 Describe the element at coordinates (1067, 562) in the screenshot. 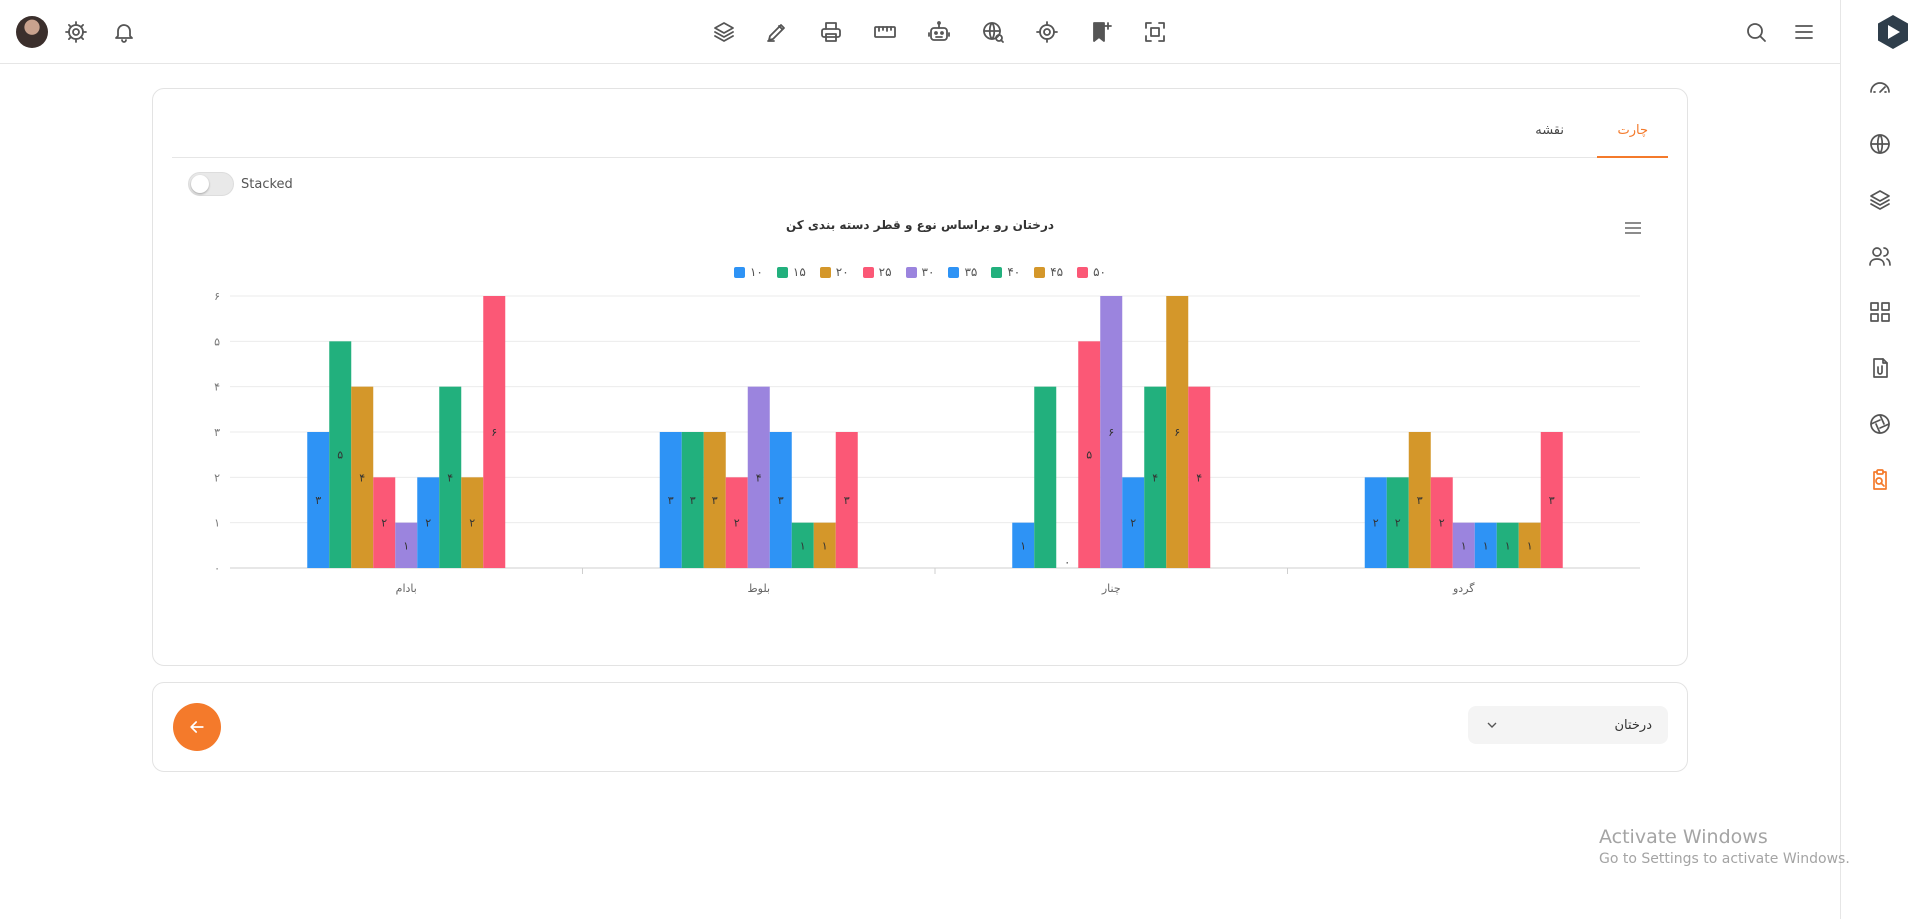

I see `bar-data-label: ۰` at that location.